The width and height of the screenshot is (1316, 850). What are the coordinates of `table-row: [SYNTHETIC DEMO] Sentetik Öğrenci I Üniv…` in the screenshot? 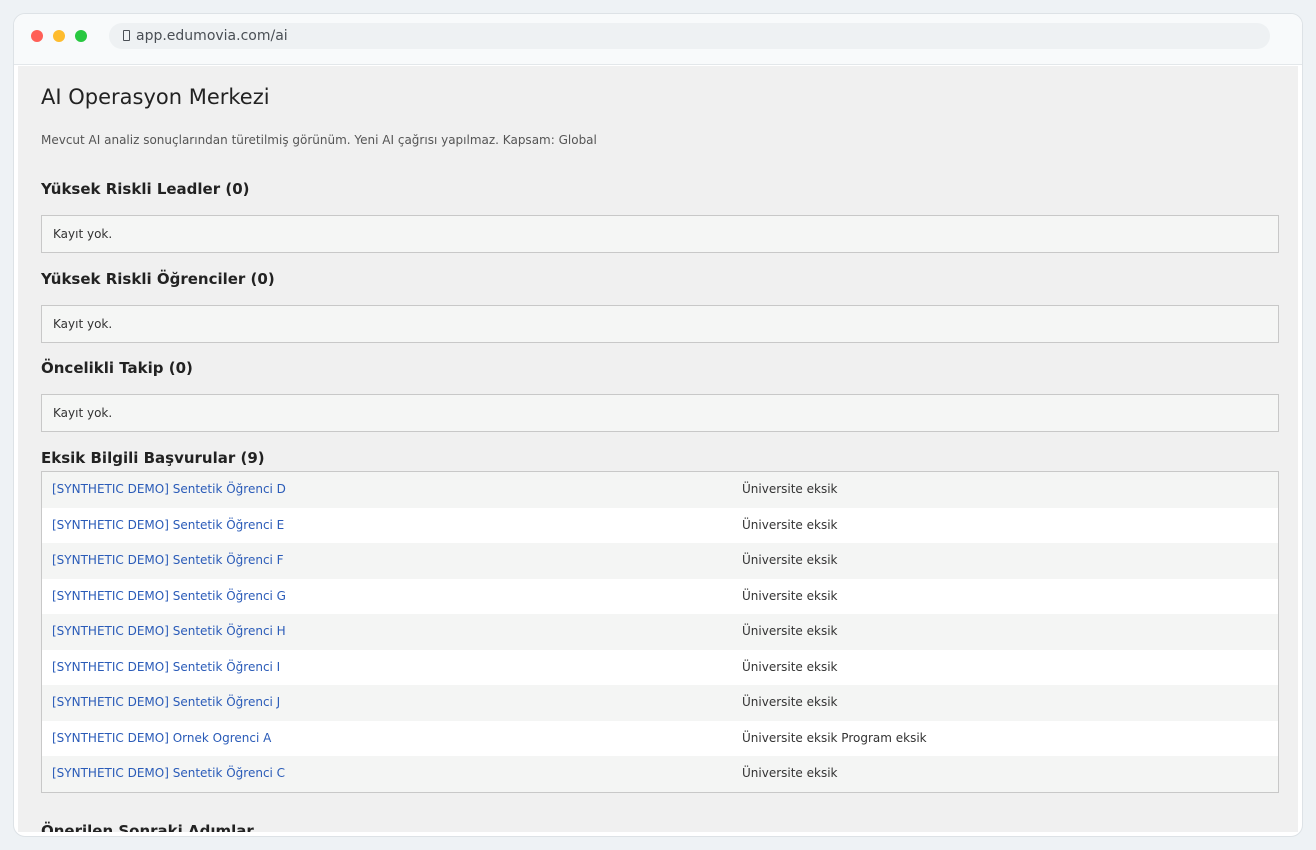 It's located at (660, 667).